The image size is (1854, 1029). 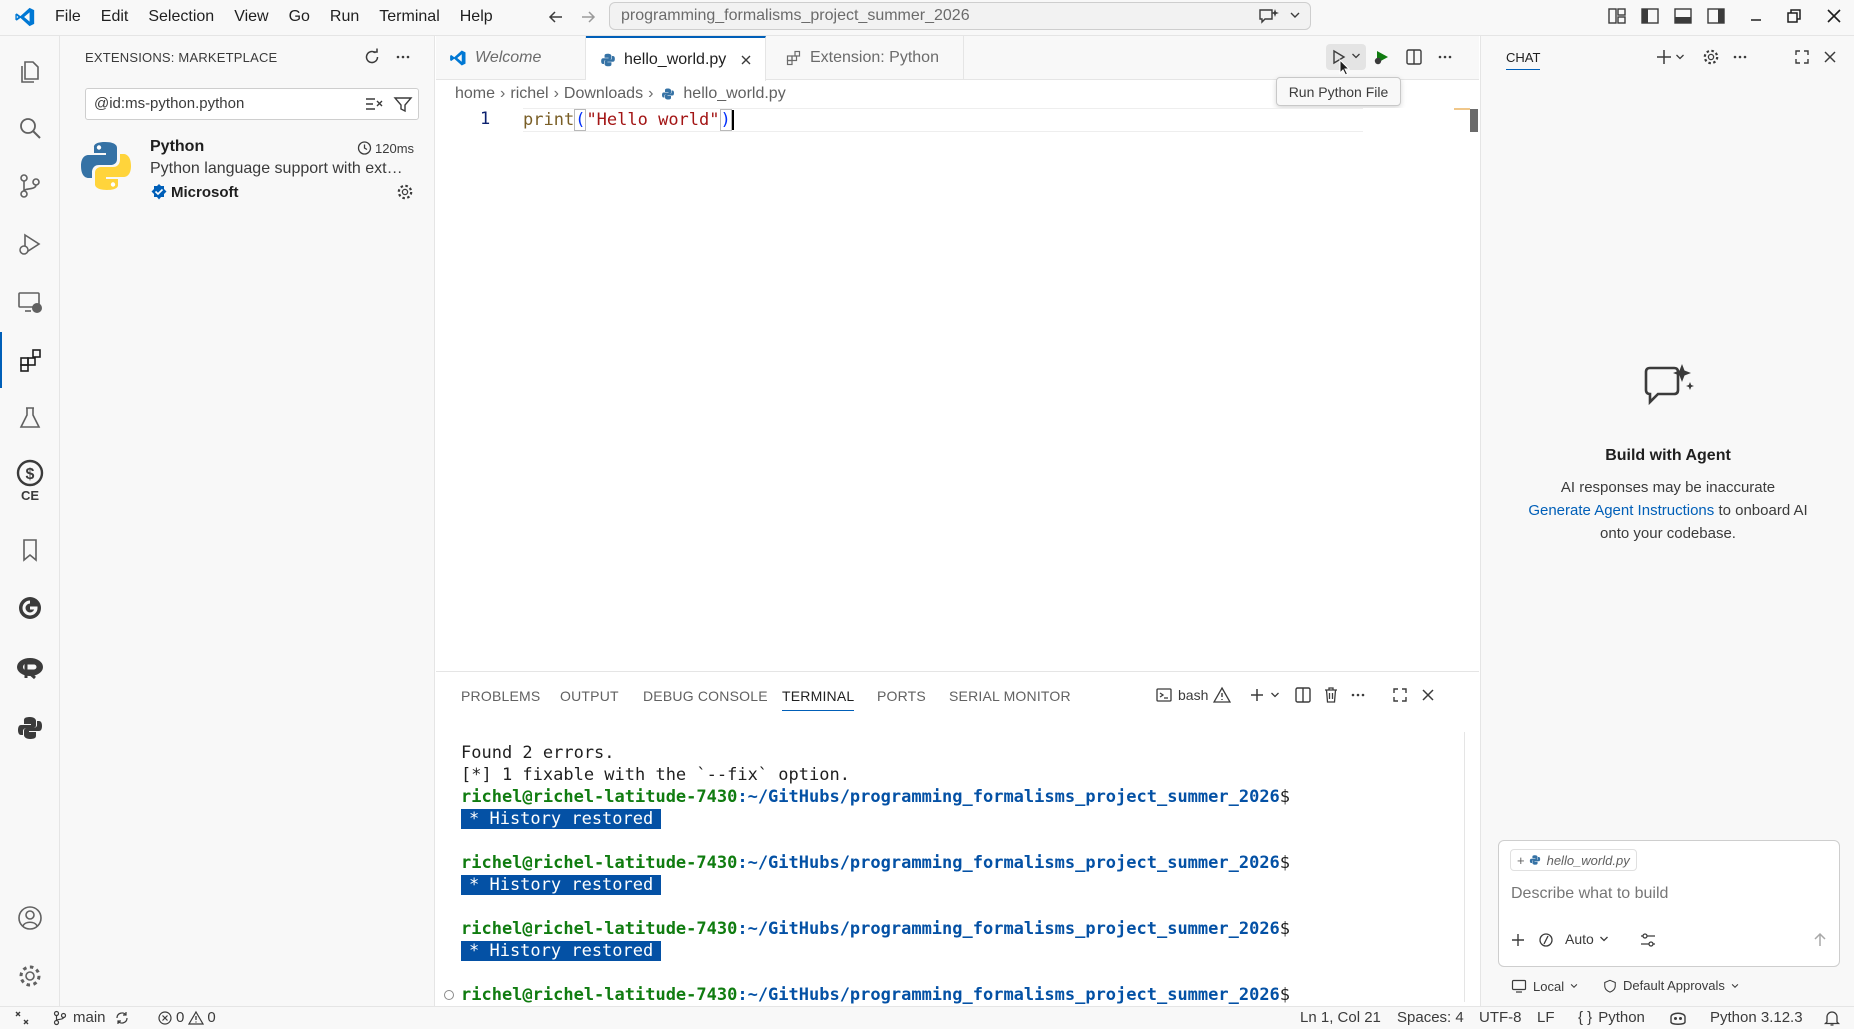 What do you see at coordinates (1414, 57) in the screenshot?
I see `split-editor-icon` at bounding box center [1414, 57].